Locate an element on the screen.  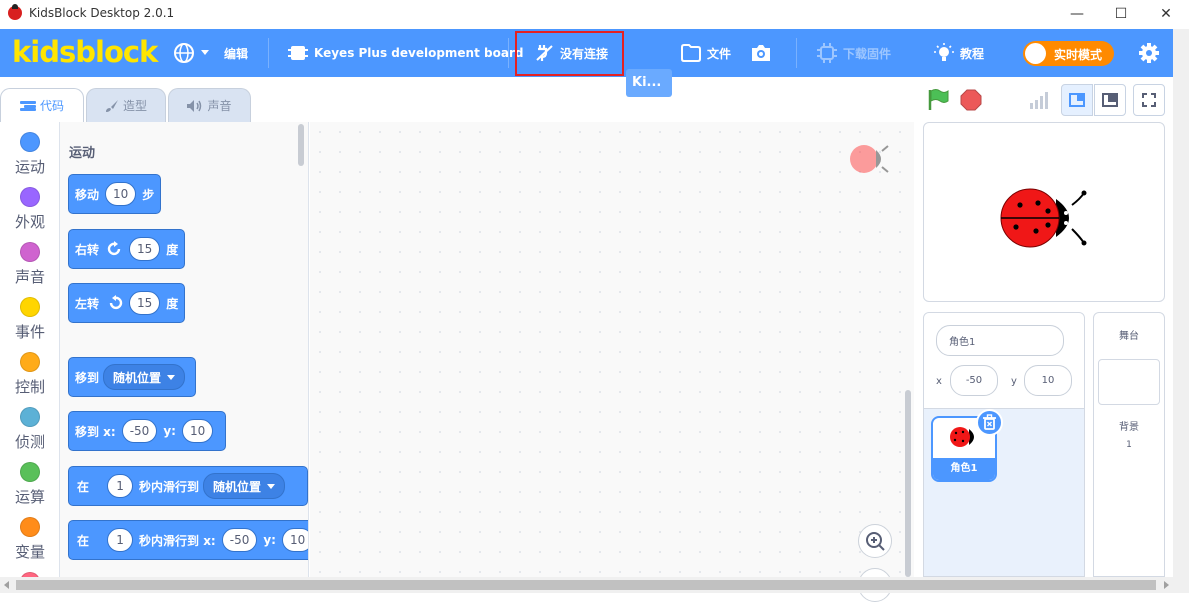
sprite-y-field: 10 is located at coordinates (1048, 380).